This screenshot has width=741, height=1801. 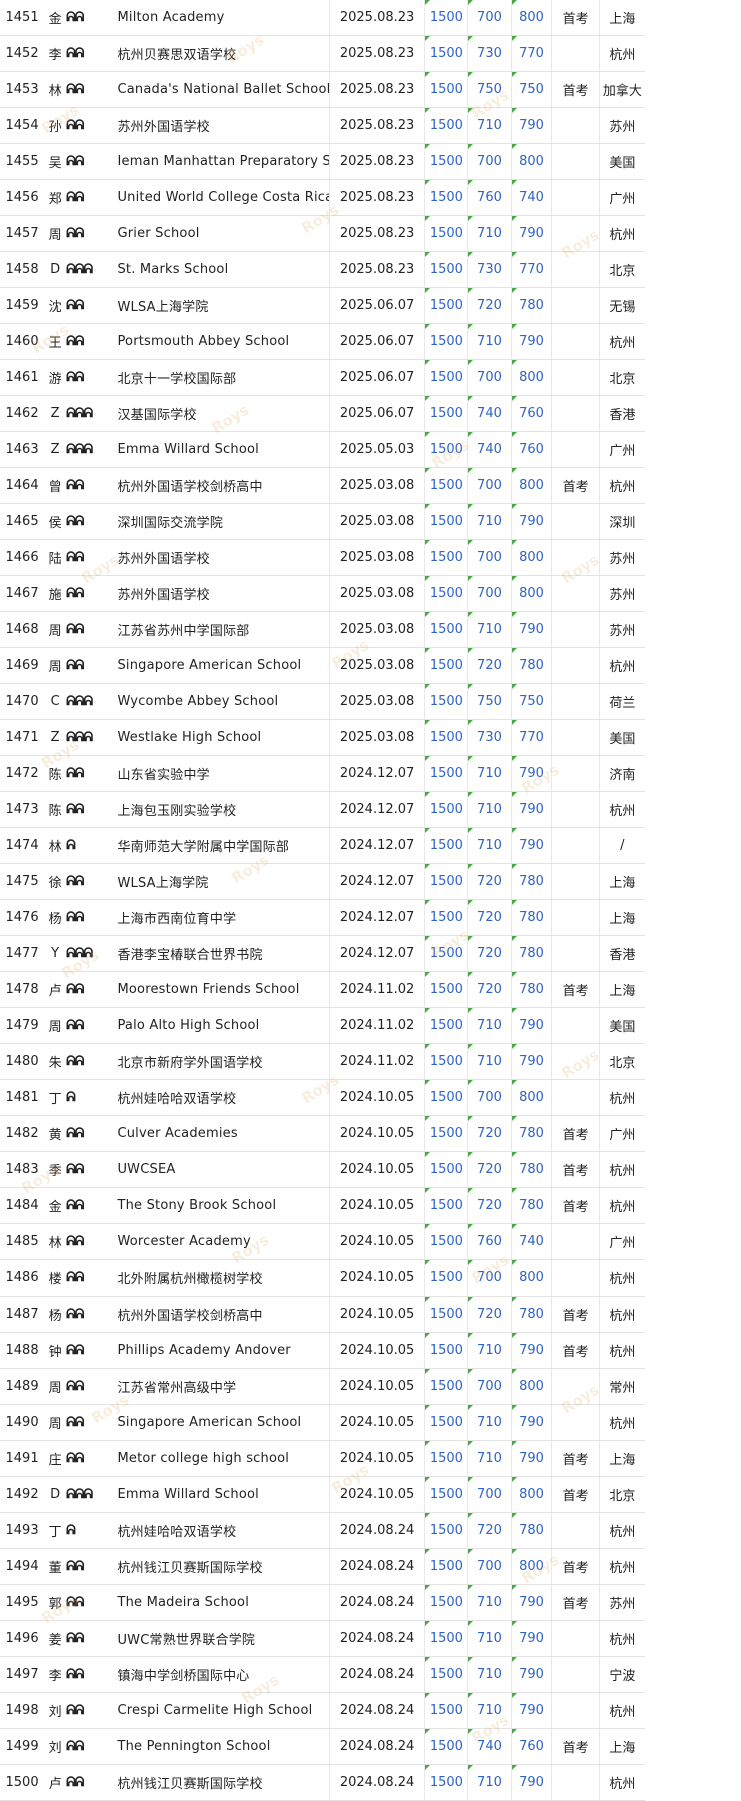 What do you see at coordinates (622, 270) in the screenshot?
I see `city: 北京` at bounding box center [622, 270].